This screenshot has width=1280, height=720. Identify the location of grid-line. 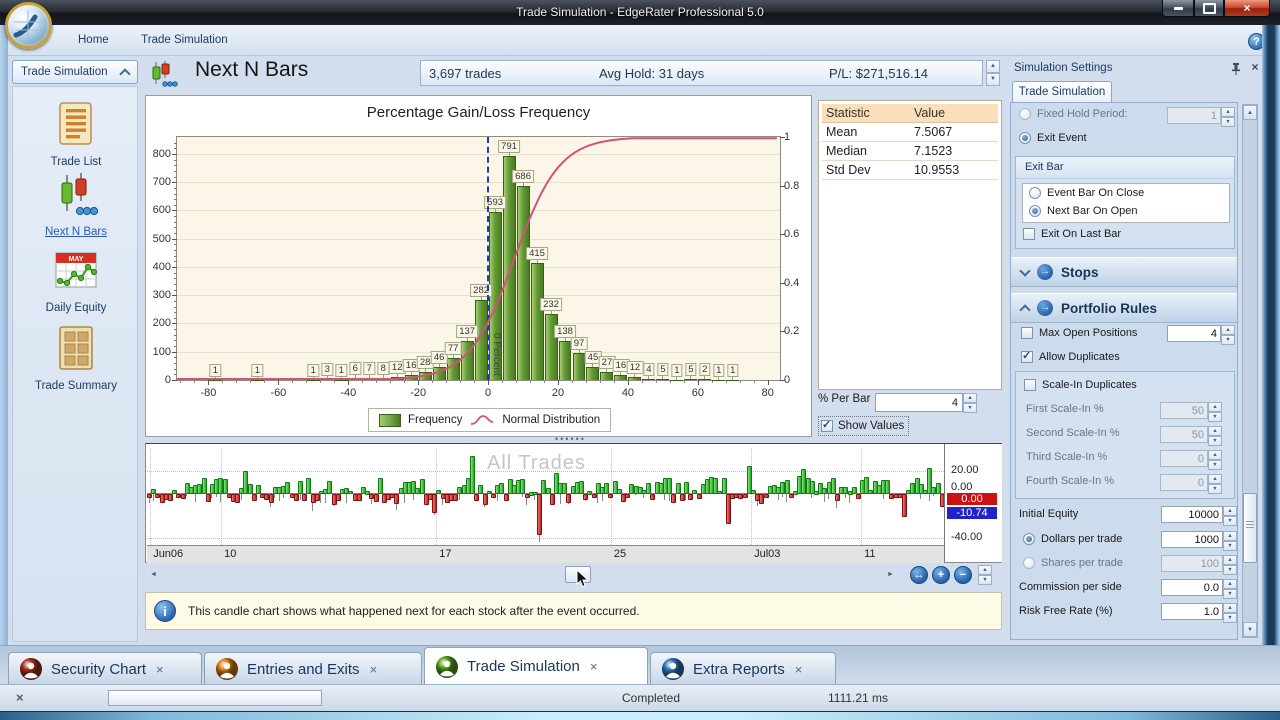
(478, 183).